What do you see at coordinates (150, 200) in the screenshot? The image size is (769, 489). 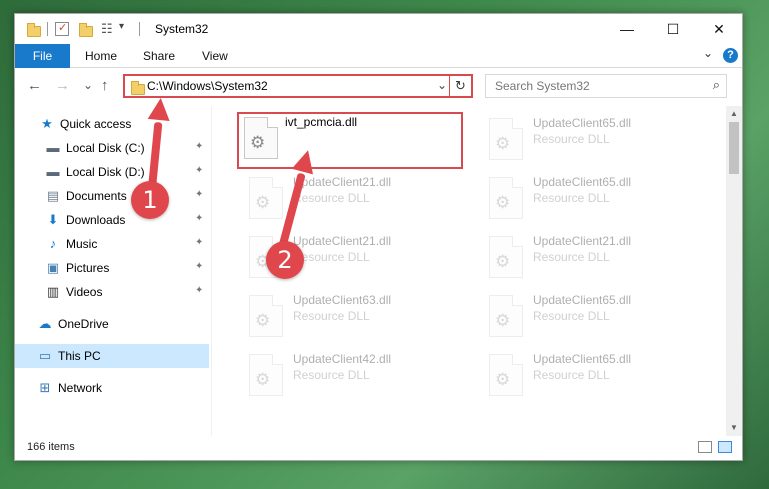 I see `step-badge-1: 1` at bounding box center [150, 200].